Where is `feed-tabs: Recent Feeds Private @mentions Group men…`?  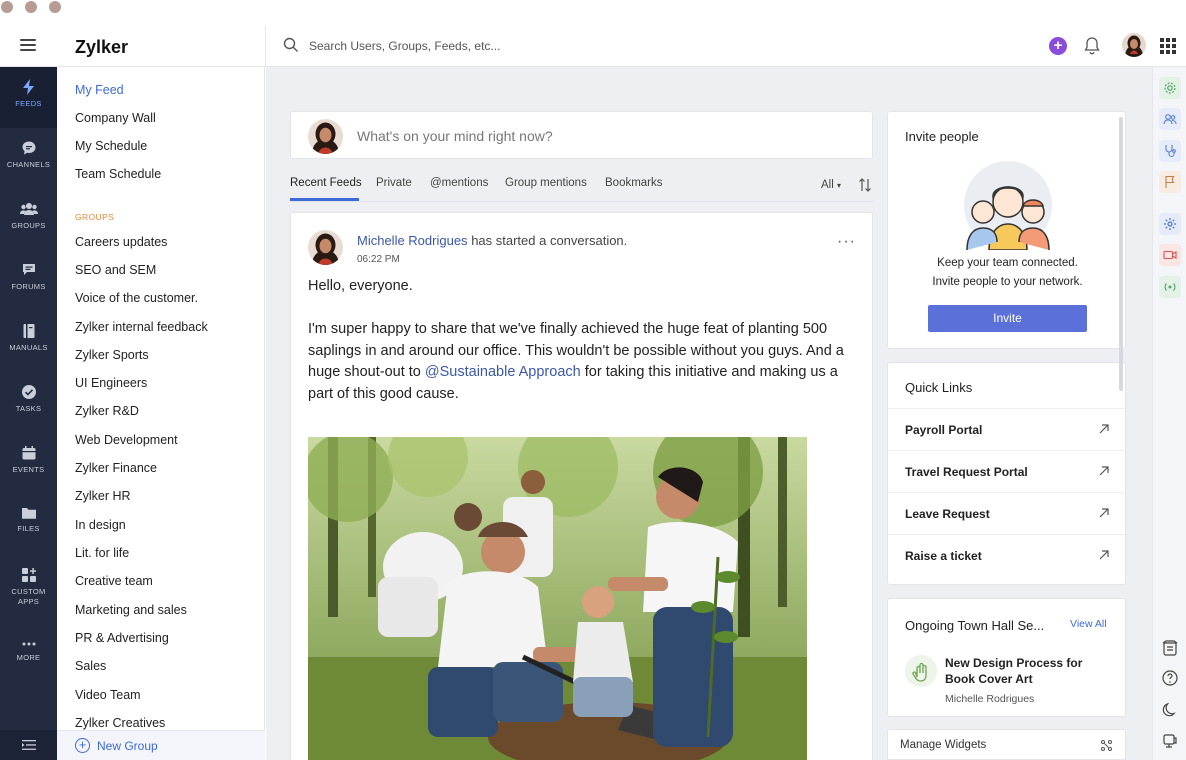 feed-tabs: Recent Feeds Private @mentions Group men… is located at coordinates (581, 187).